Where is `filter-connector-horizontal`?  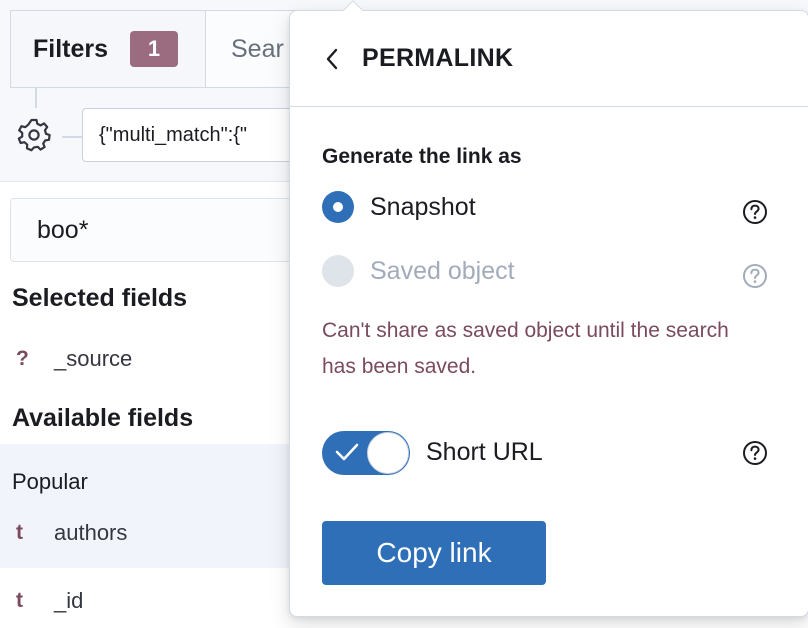
filter-connector-horizontal is located at coordinates (72, 137).